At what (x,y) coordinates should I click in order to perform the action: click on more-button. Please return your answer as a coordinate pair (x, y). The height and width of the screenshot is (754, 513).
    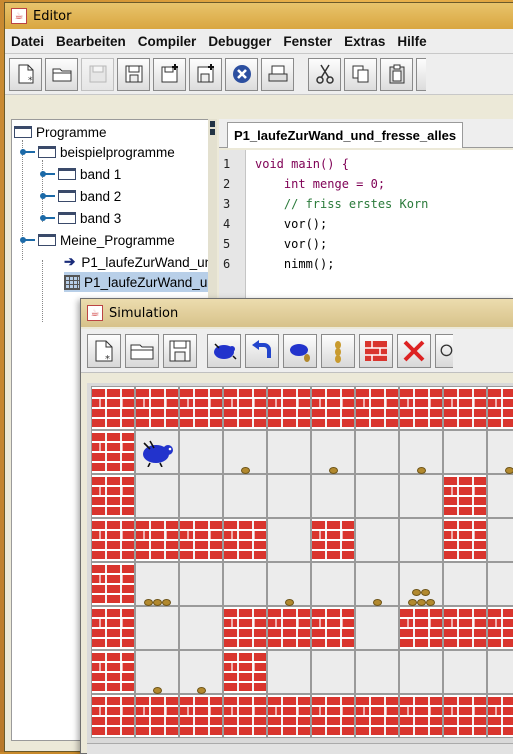
    Looking at the image, I should click on (421, 74).